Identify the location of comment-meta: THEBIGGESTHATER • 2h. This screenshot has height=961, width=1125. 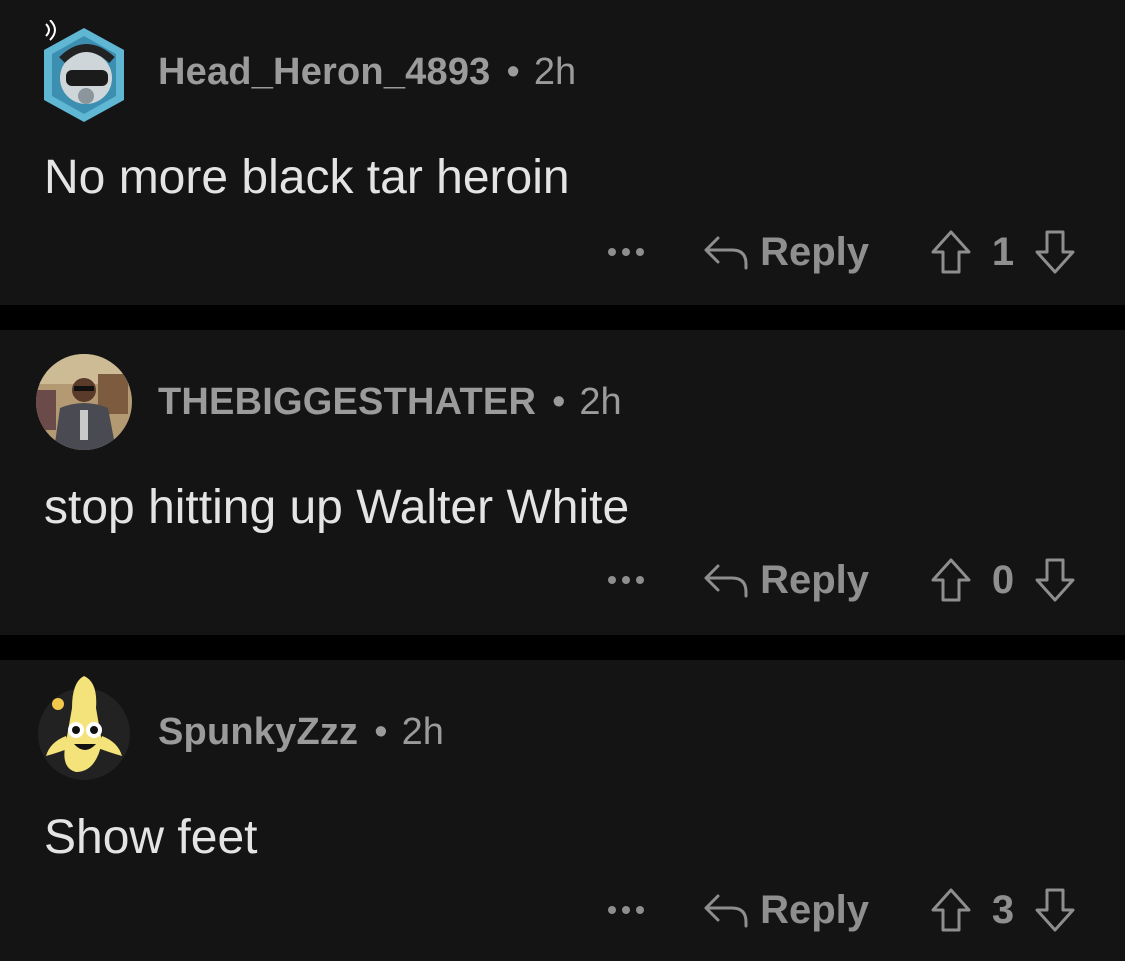
(390, 402).